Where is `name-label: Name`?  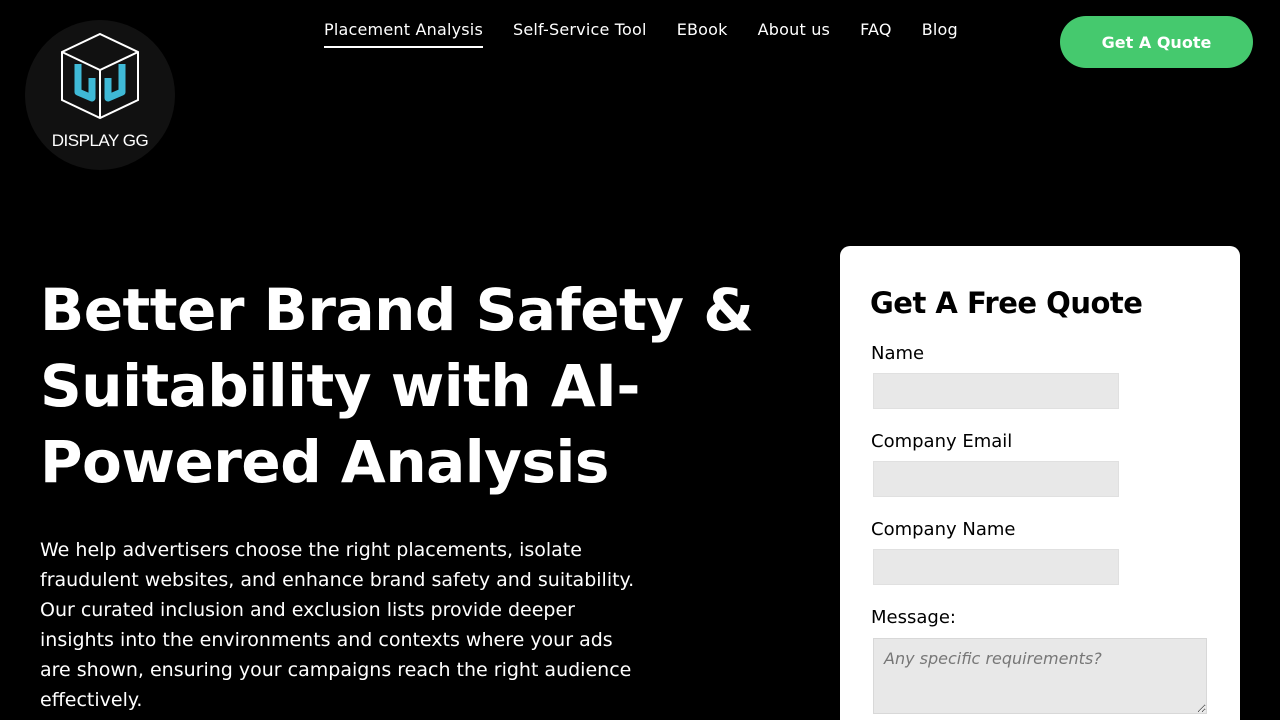 name-label: Name is located at coordinates (898, 353).